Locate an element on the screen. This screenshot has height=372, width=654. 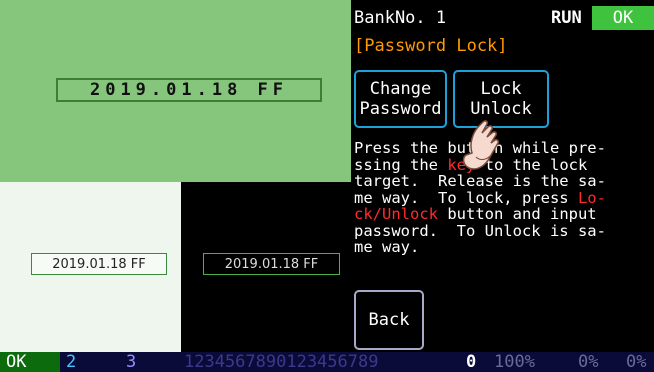
change-password-button: Change Password is located at coordinates (400, 99).